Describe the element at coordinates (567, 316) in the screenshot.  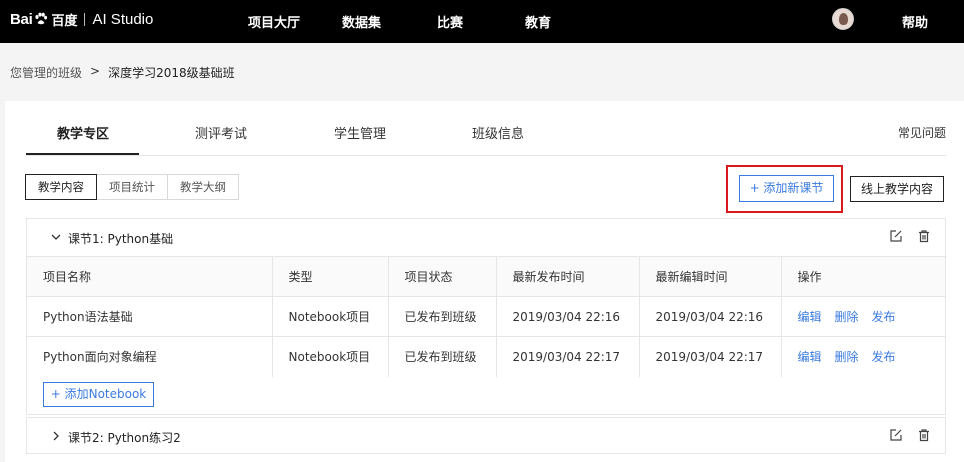
I see `published-time: 2019/03/04 22:16` at that location.